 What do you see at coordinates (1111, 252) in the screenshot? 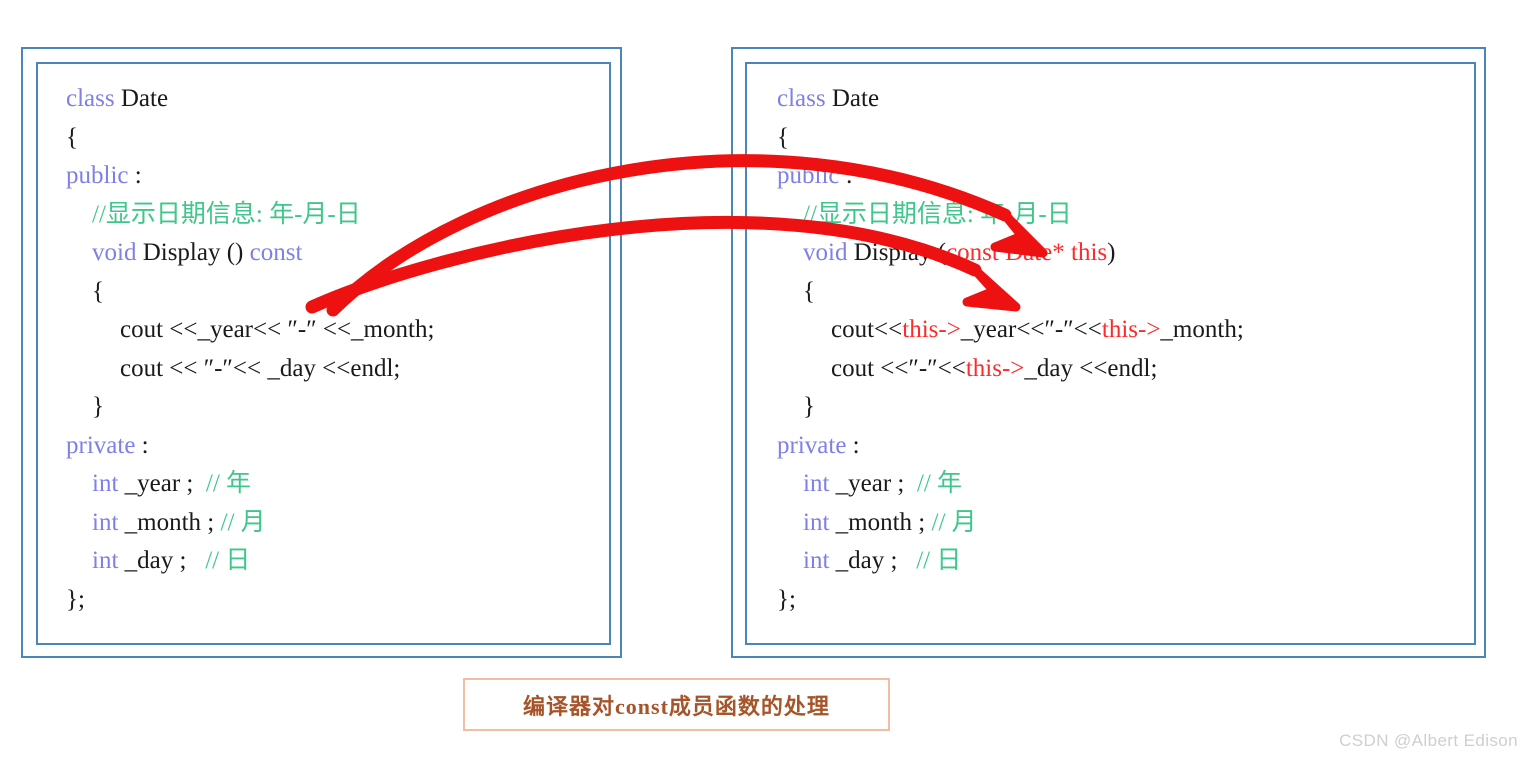
I see `code-token: )` at bounding box center [1111, 252].